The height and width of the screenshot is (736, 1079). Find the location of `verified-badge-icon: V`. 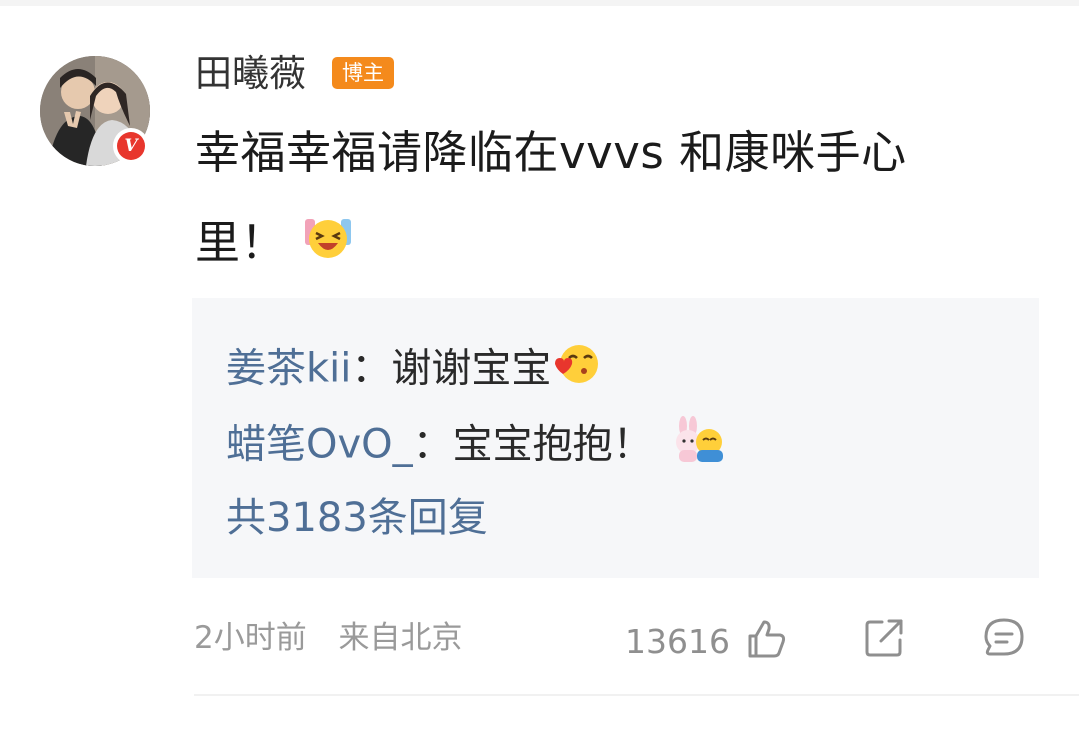

verified-badge-icon: V is located at coordinates (131, 146).